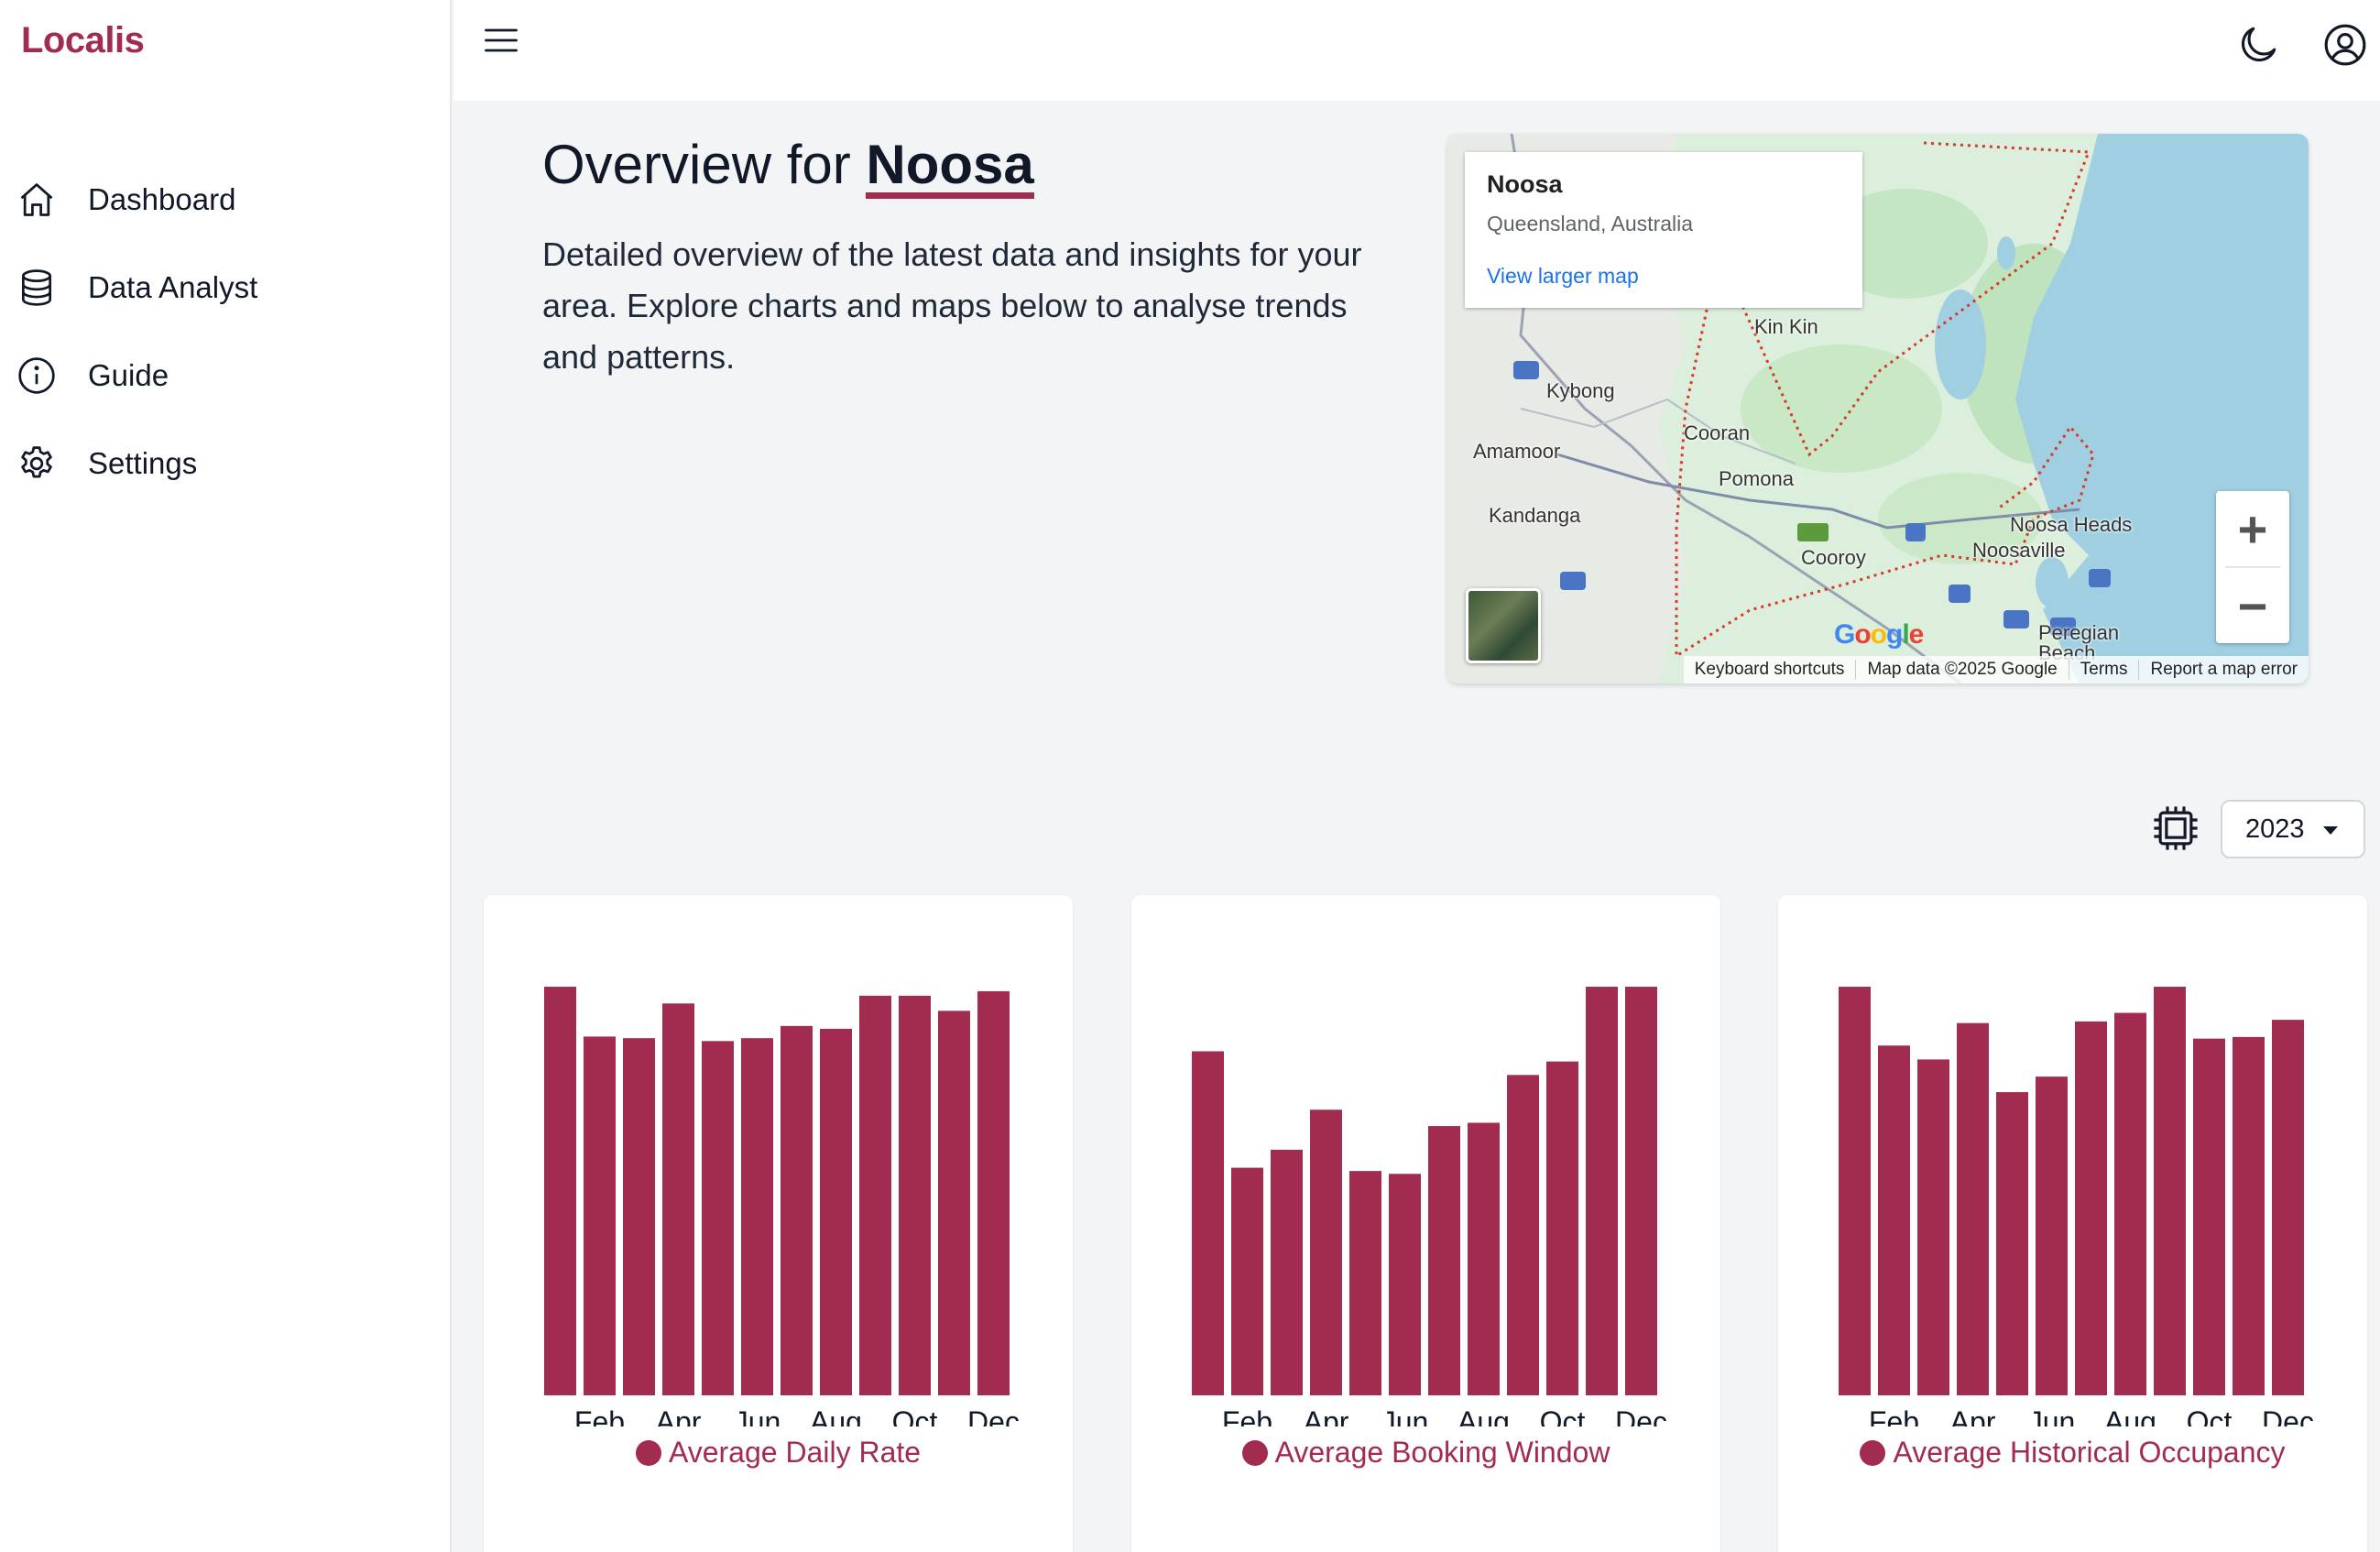 The width and height of the screenshot is (2380, 1552). Describe the element at coordinates (1483, 1415) in the screenshot. I see `x-tick-label: Aug` at that location.